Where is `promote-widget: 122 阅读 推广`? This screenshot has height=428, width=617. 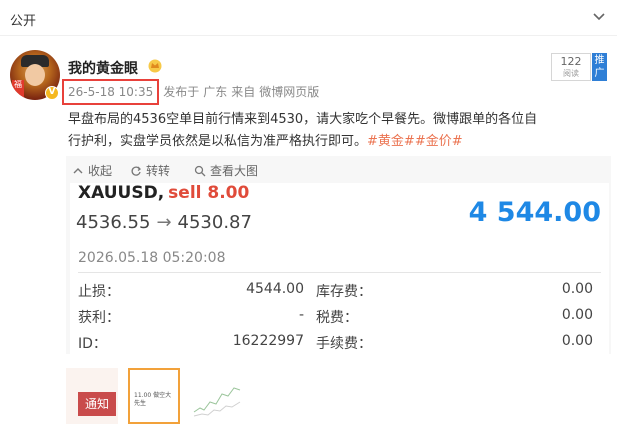 promote-widget: 122 阅读 推广 is located at coordinates (579, 67).